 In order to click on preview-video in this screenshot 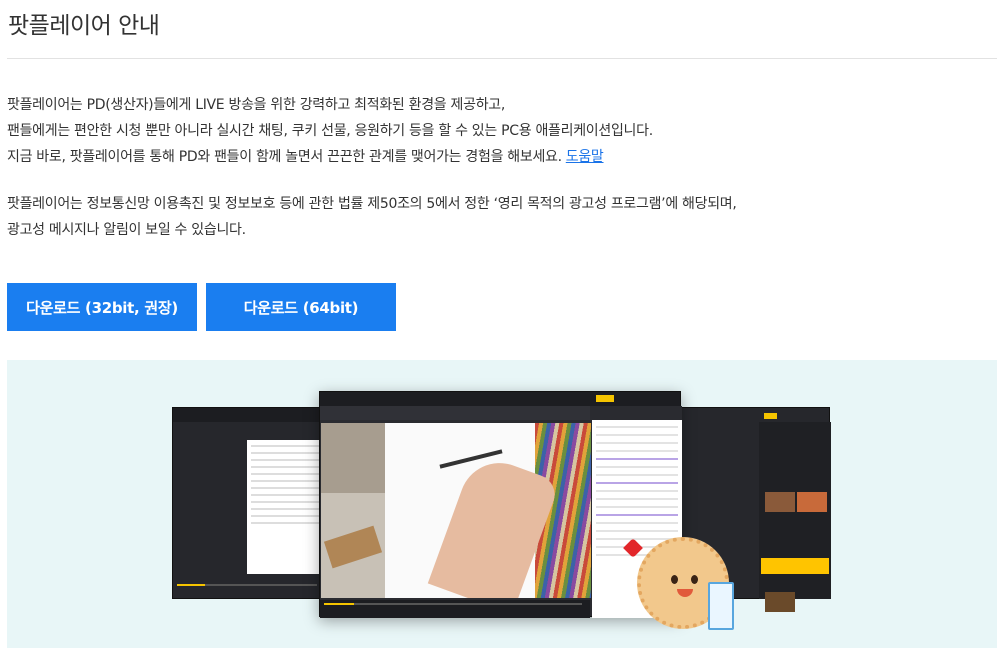, I will do `click(456, 510)`.